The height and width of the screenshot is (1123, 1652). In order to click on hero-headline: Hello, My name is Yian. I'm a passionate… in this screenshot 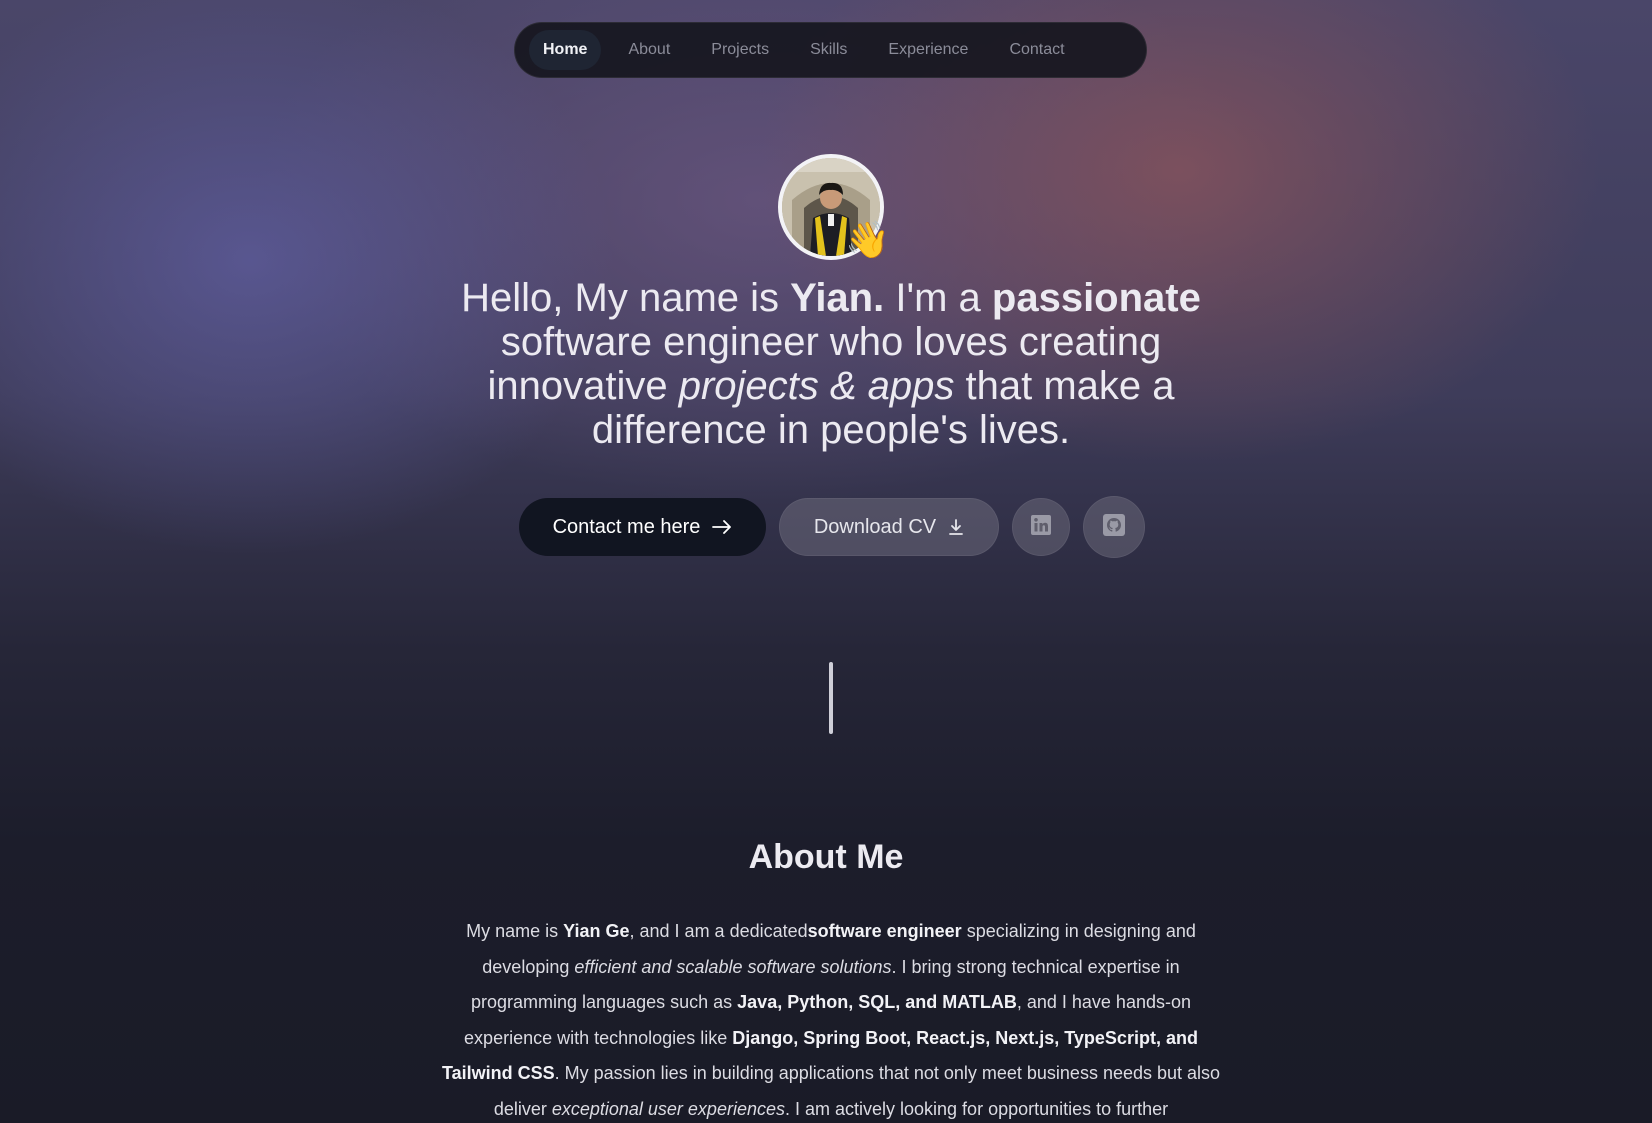, I will do `click(831, 364)`.